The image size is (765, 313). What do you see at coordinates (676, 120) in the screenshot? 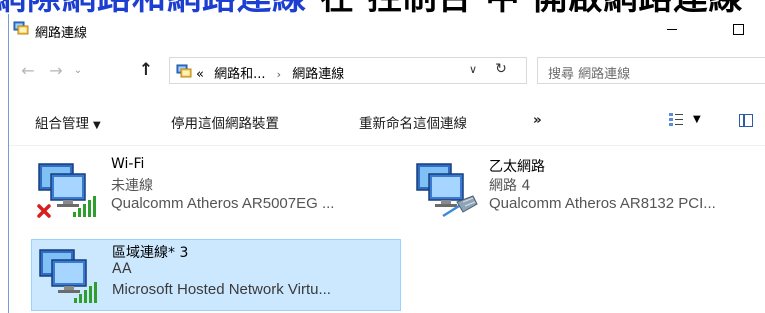
I see `change-view-icon` at bounding box center [676, 120].